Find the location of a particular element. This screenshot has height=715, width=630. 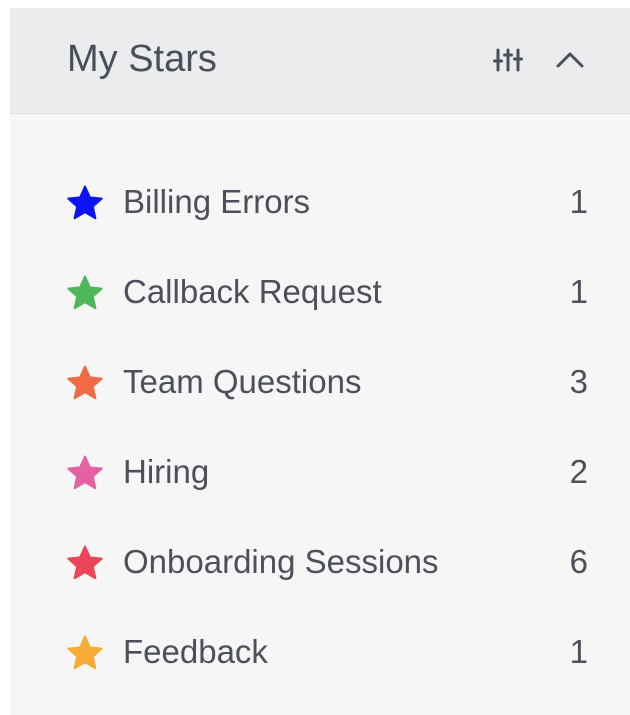

star-item-feedback: Feedback 1 is located at coordinates (320, 653).